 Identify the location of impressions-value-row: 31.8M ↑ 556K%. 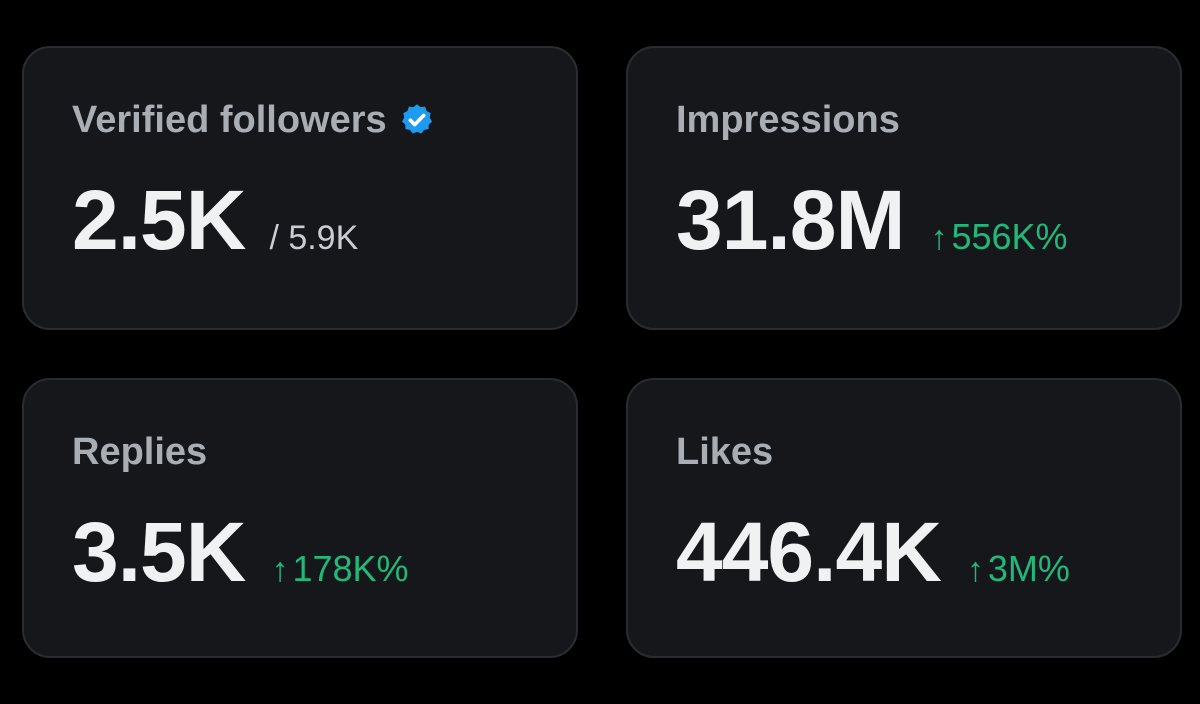
(928, 220).